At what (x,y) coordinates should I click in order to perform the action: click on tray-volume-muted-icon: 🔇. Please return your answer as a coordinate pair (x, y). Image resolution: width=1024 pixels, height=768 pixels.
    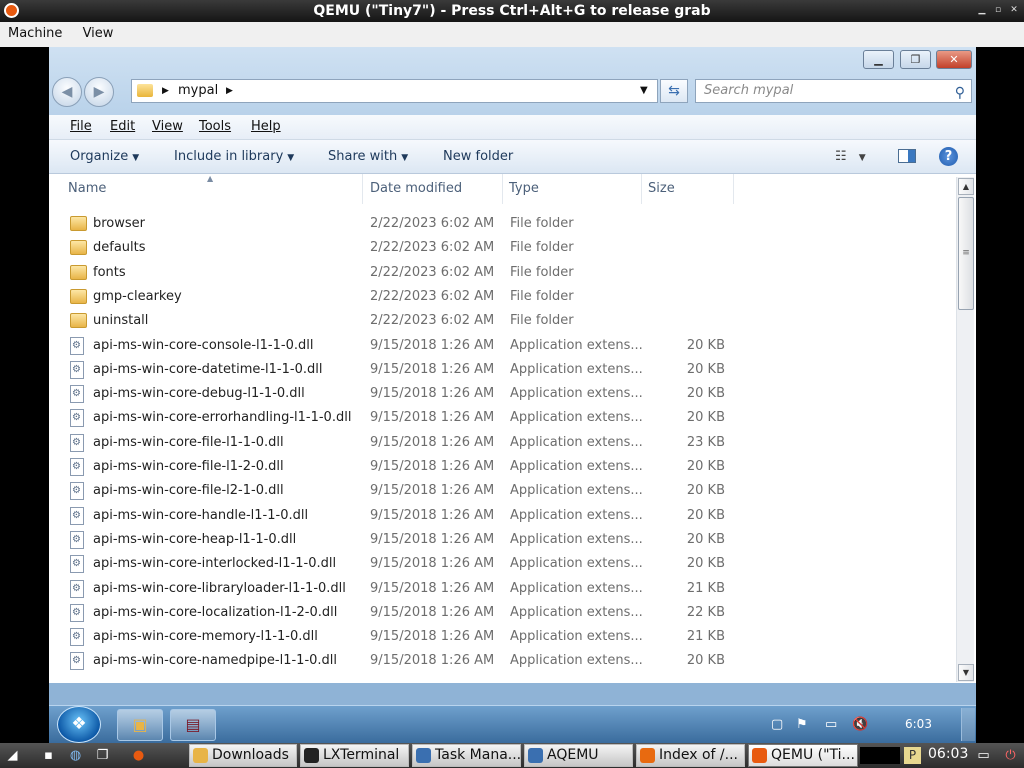
    Looking at the image, I should click on (860, 724).